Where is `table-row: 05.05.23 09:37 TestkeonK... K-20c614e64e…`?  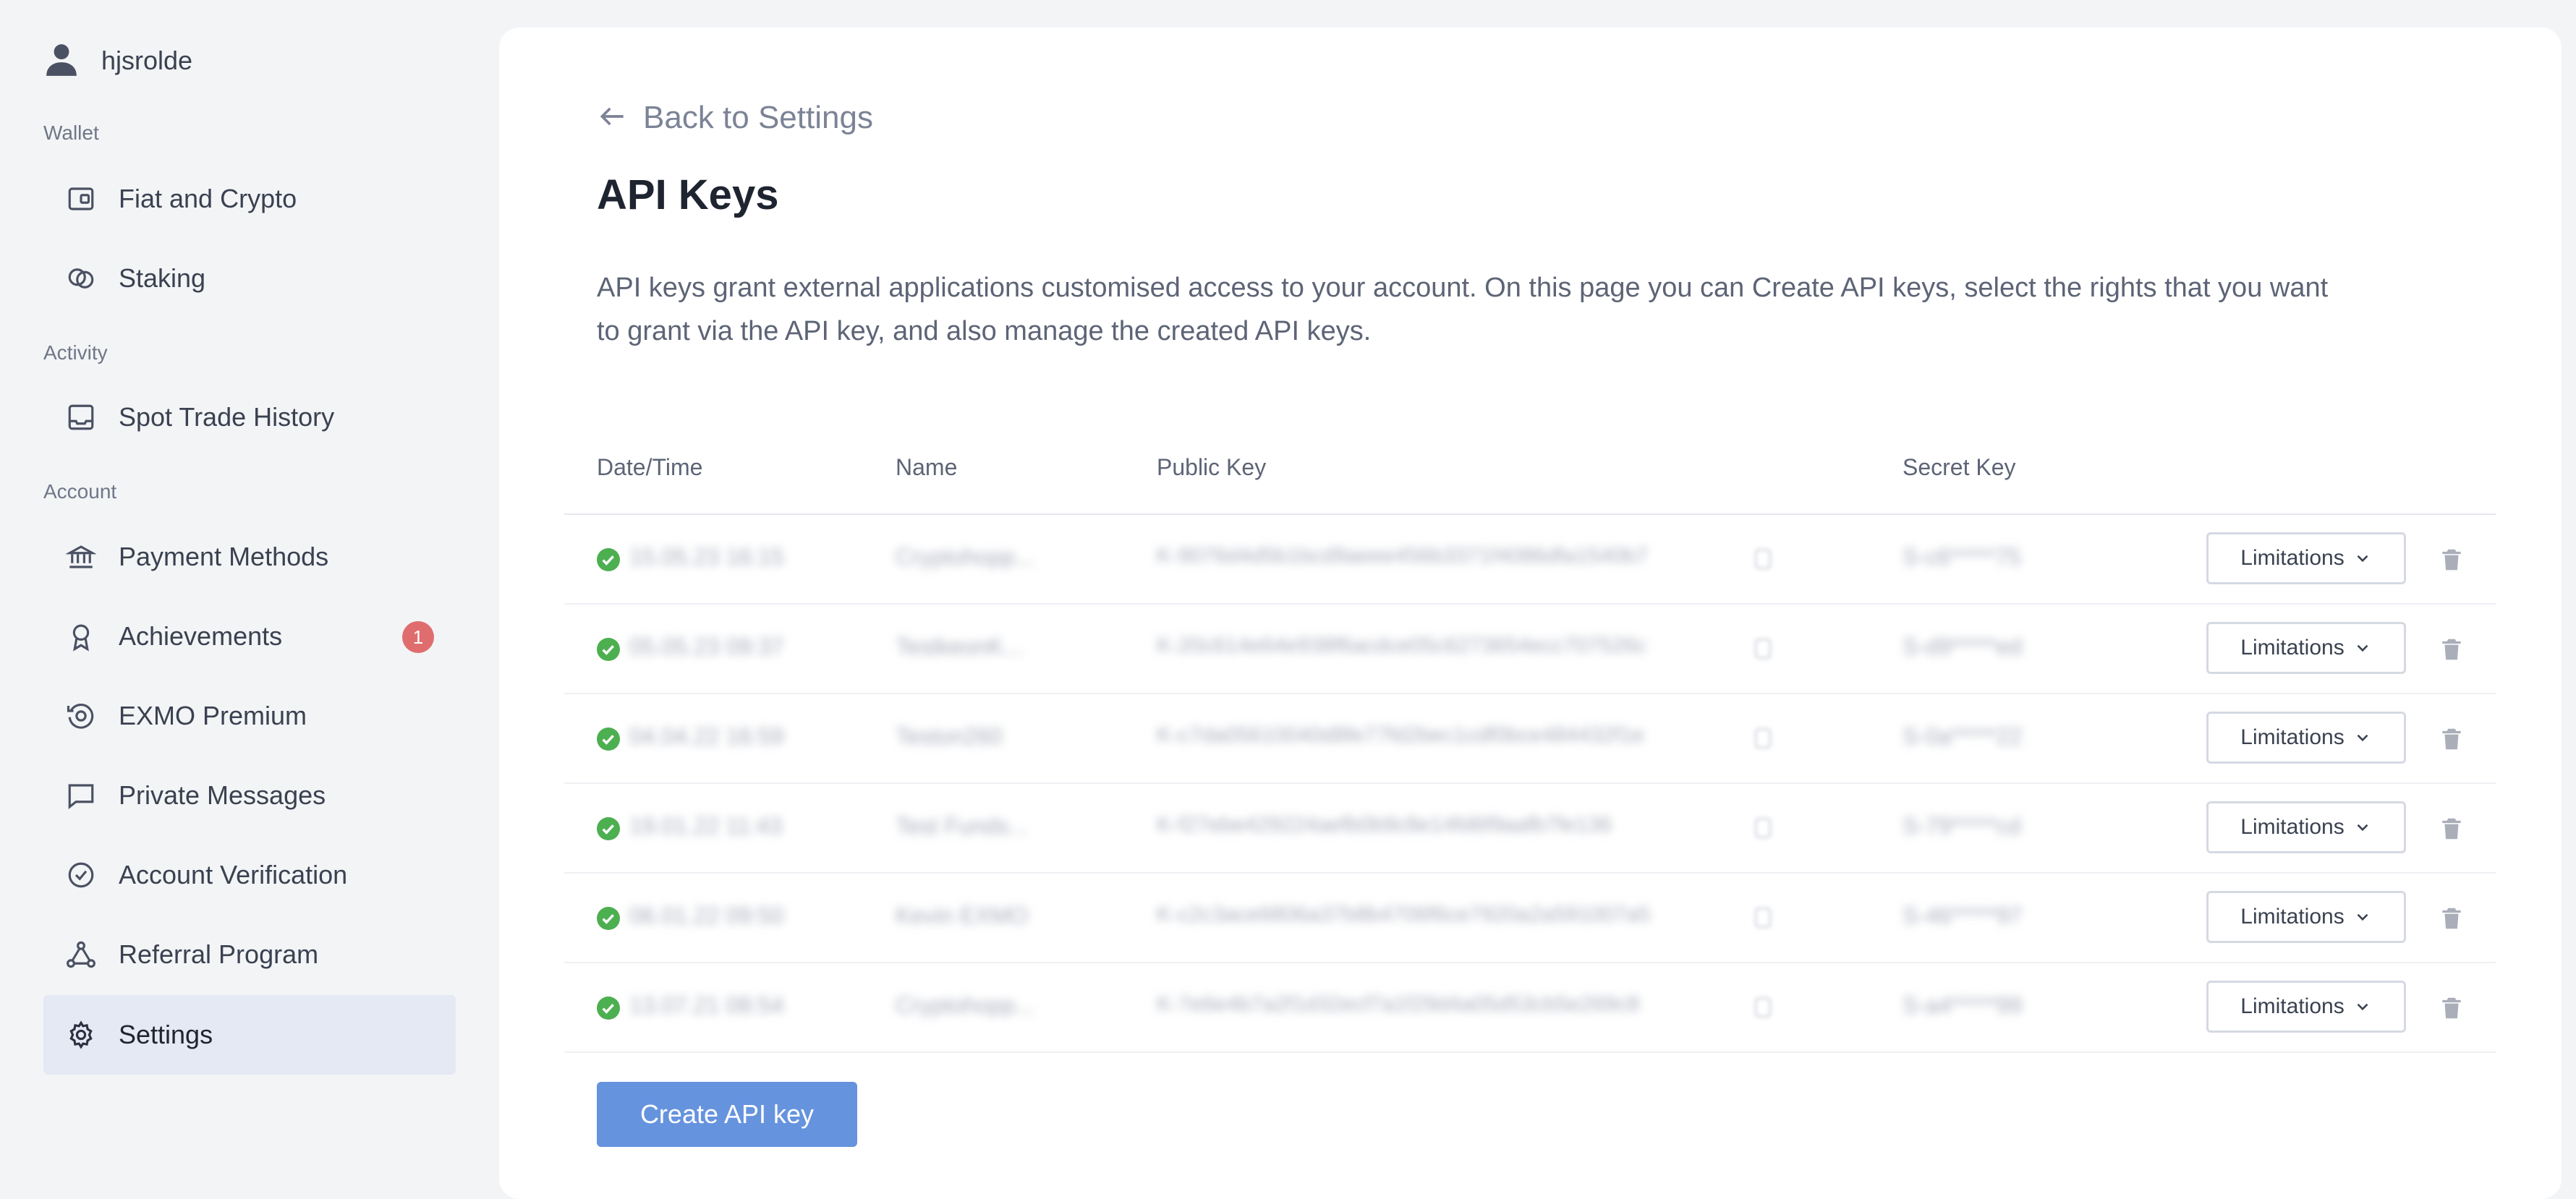
table-row: 05.05.23 09:37 TestkeonK... K-20c614e64e… is located at coordinates (1530, 649).